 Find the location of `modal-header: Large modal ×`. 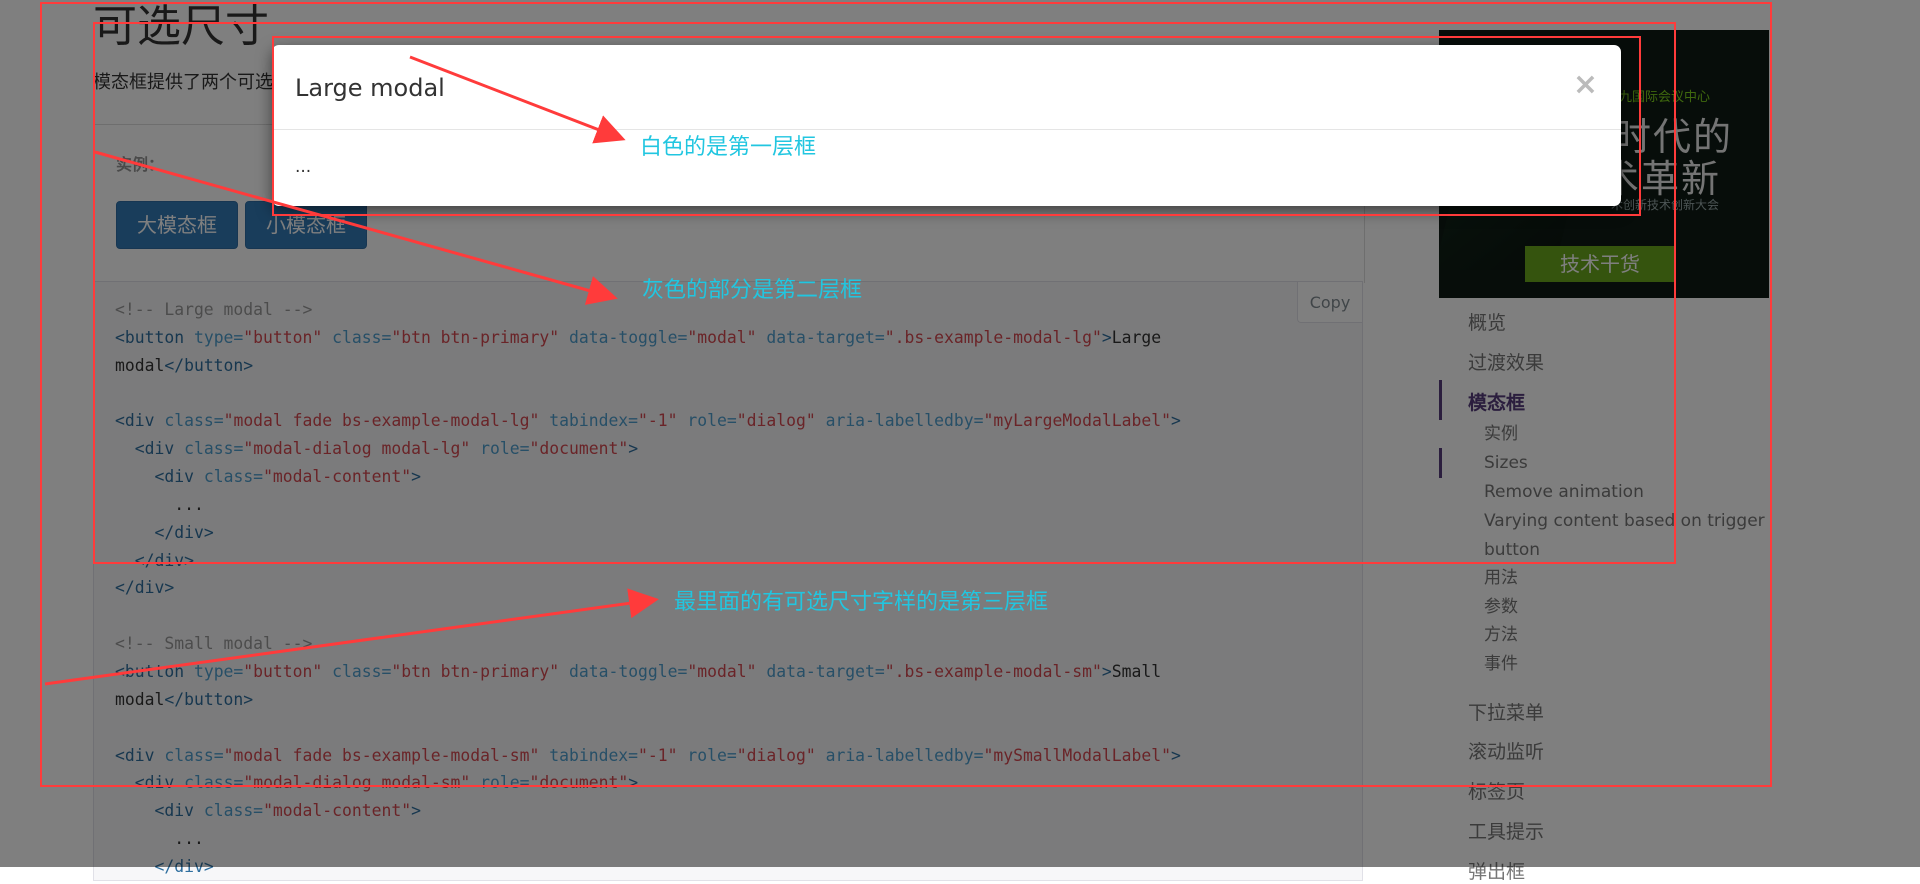

modal-header: Large modal × is located at coordinates (946, 87).